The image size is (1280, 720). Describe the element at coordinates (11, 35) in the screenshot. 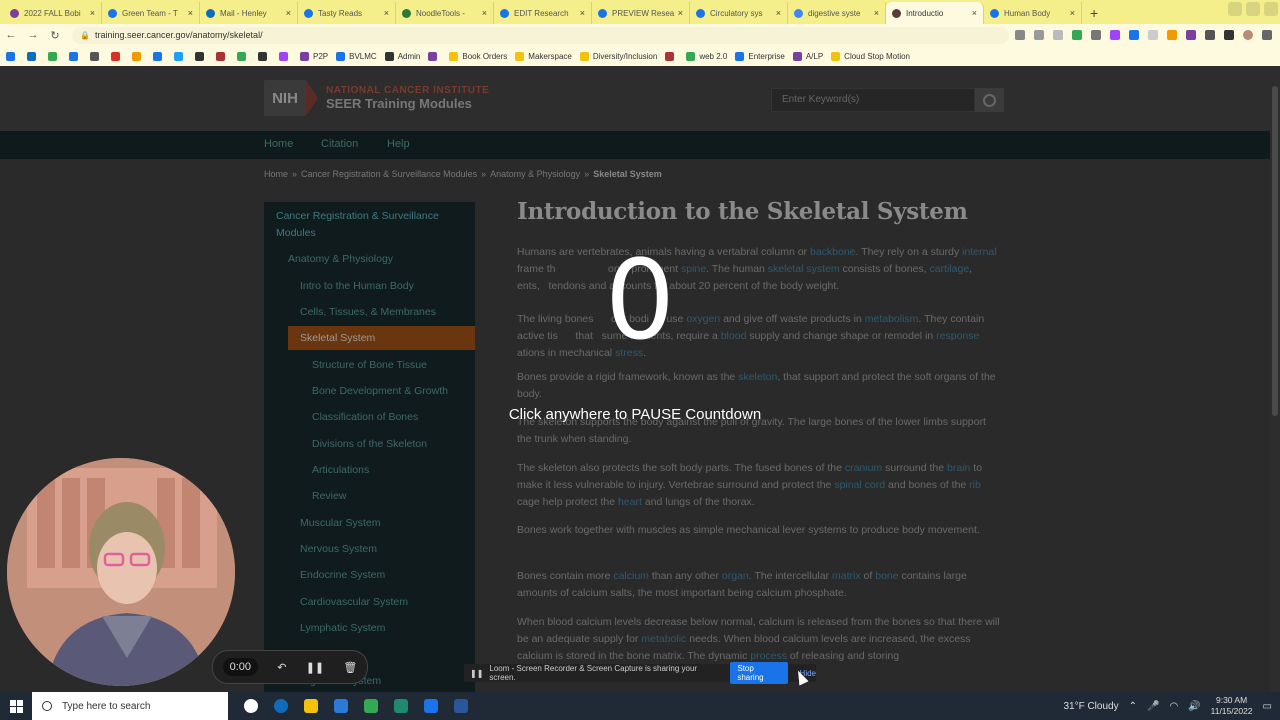

I see `back-icon: ←` at that location.